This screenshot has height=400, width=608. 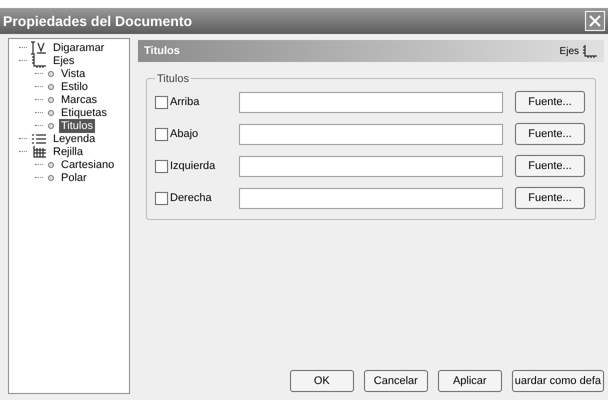 What do you see at coordinates (79, 99) in the screenshot?
I see `tree-item: Marcas` at bounding box center [79, 99].